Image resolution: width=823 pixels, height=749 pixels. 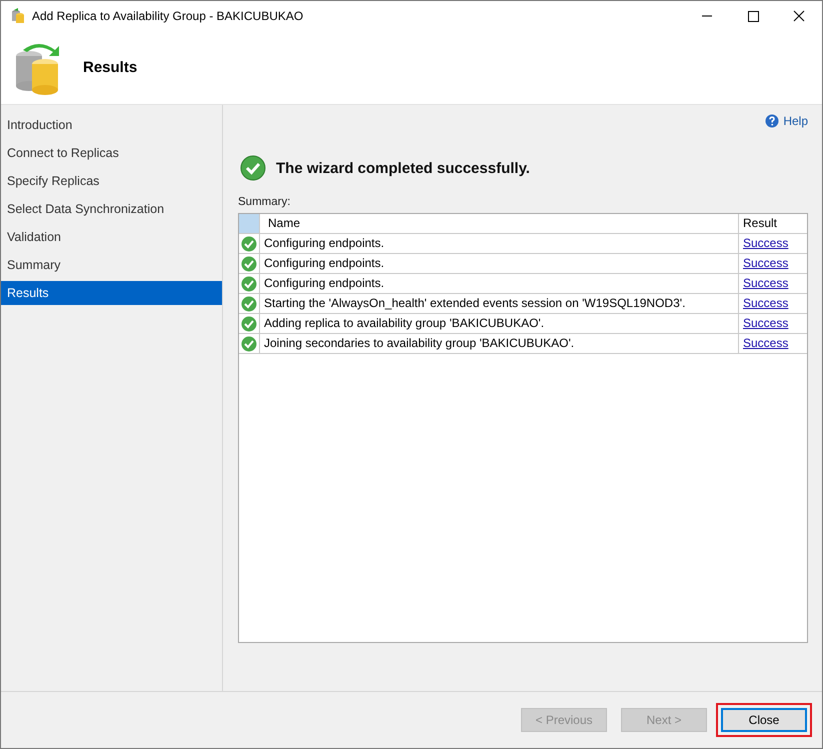 I want to click on table-cell: Adding replica to availability group 'BAKICUBUKAO'., so click(x=499, y=323).